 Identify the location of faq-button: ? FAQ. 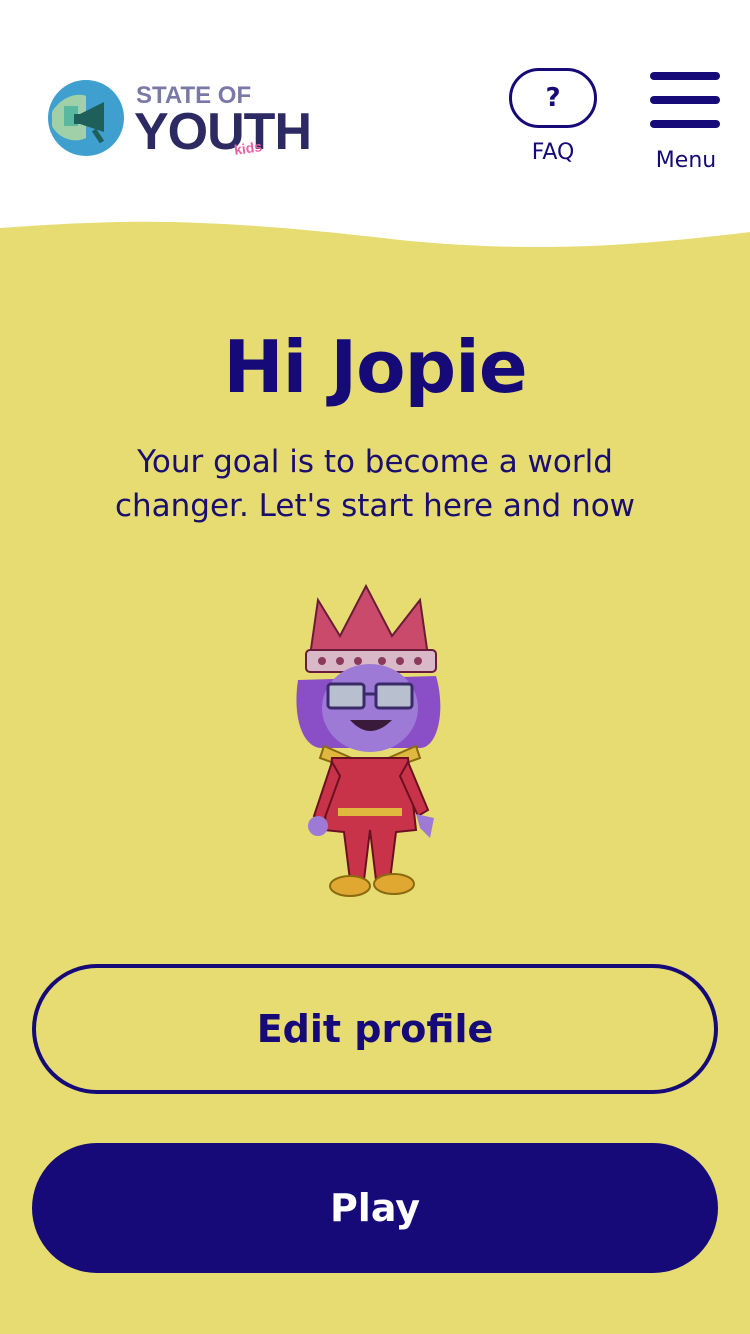
(553, 116).